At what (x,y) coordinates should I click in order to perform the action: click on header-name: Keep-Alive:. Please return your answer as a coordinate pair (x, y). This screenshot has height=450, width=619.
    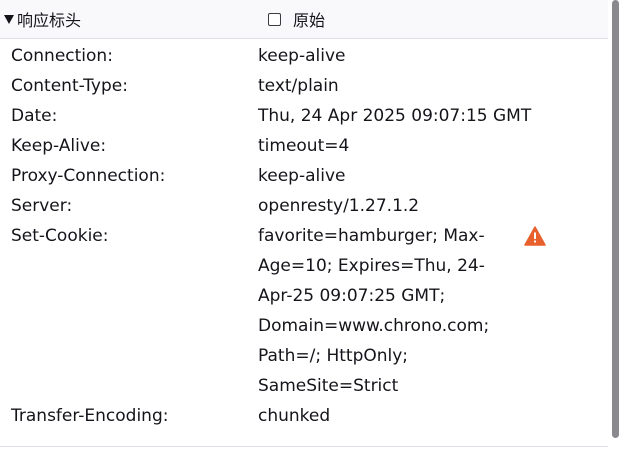
    Looking at the image, I should click on (59, 146).